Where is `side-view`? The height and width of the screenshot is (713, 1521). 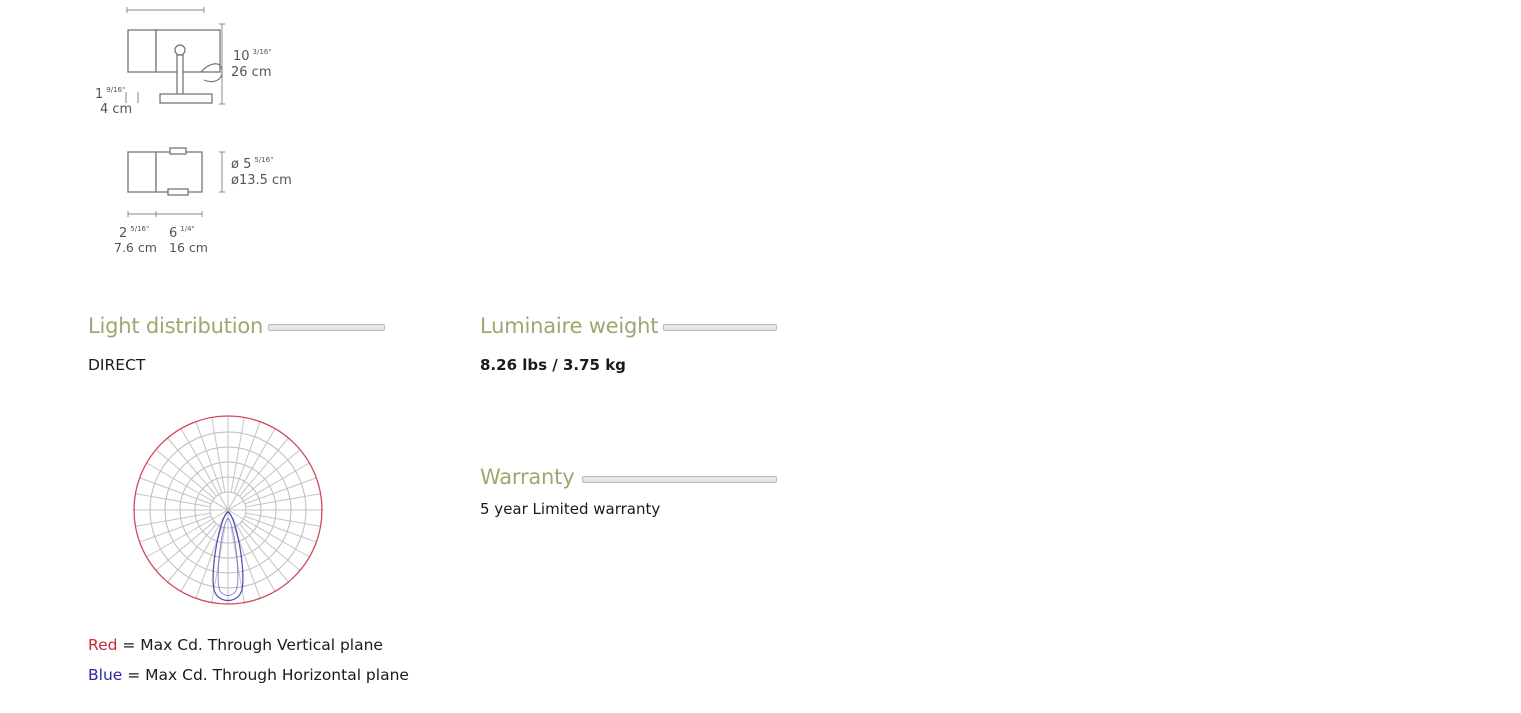 side-view is located at coordinates (175, 64).